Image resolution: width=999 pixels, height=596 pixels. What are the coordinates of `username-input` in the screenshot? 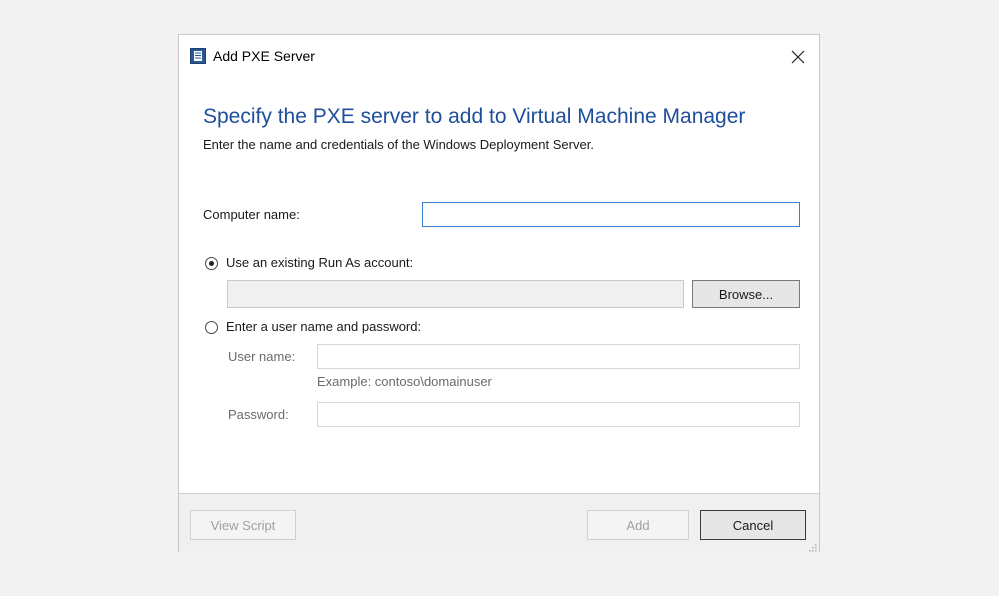 It's located at (558, 356).